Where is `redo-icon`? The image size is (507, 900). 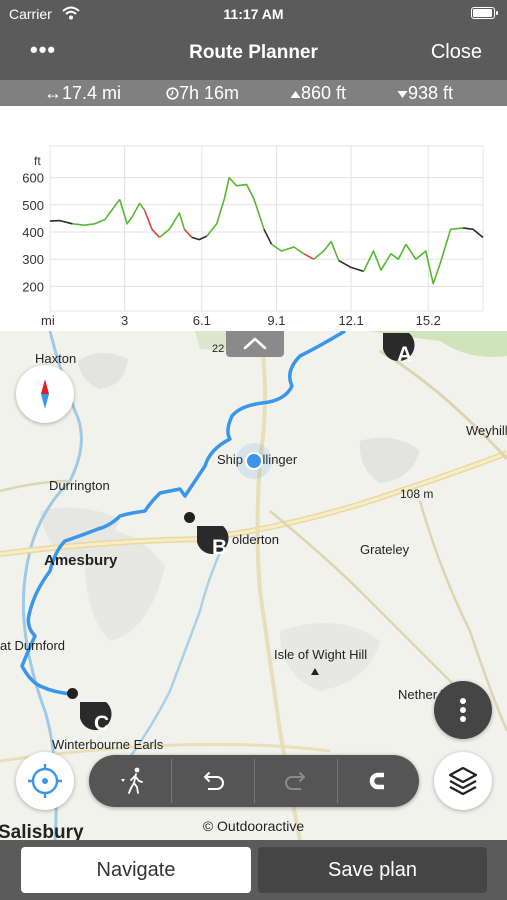 redo-icon is located at coordinates (295, 781).